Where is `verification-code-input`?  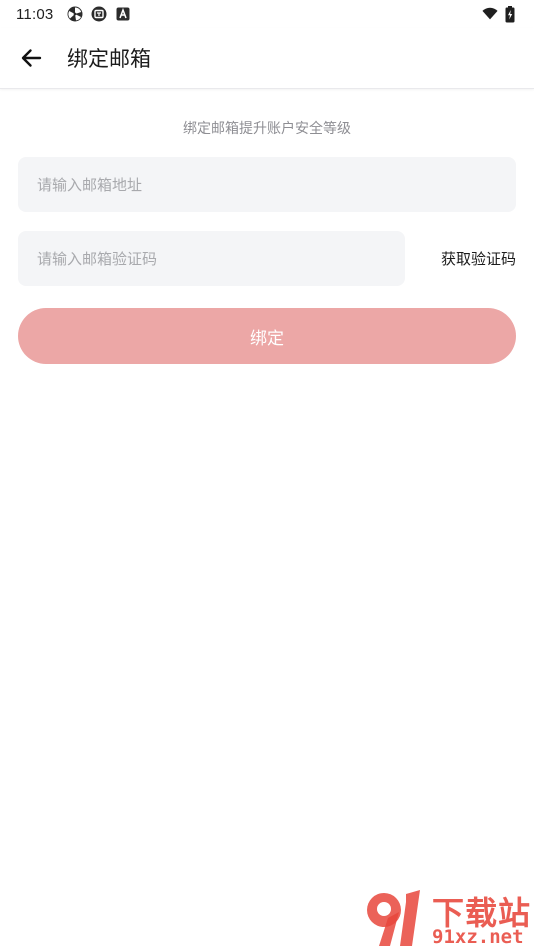 verification-code-input is located at coordinates (221, 258).